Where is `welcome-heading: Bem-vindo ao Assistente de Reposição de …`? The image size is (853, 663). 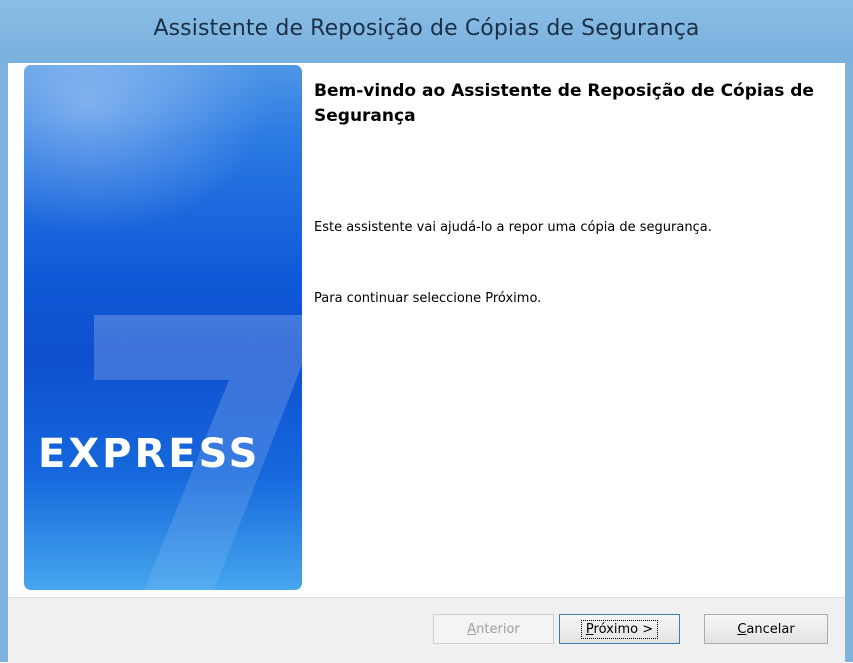 welcome-heading: Bem-vindo ao Assistente de Reposição de … is located at coordinates (564, 103).